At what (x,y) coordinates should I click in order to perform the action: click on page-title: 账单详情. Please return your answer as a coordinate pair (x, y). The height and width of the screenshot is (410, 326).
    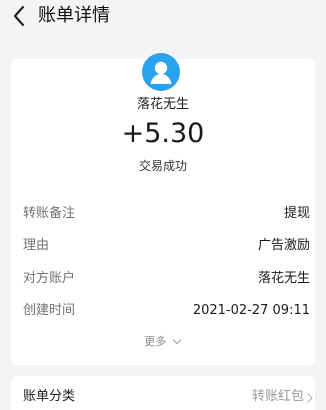
    Looking at the image, I should click on (74, 15).